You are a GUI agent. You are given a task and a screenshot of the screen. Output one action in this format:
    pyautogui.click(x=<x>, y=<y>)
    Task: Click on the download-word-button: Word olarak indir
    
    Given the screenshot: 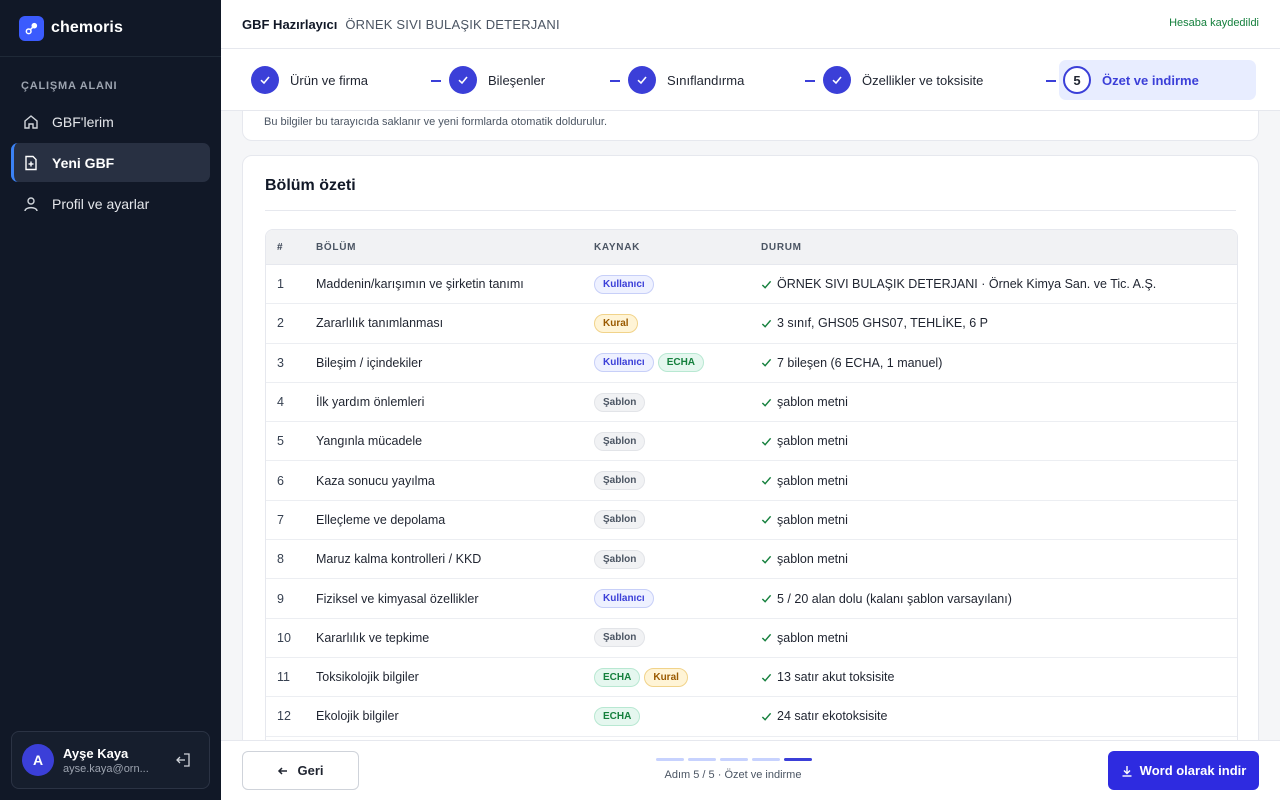 What is the action you would take?
    pyautogui.click(x=1183, y=770)
    